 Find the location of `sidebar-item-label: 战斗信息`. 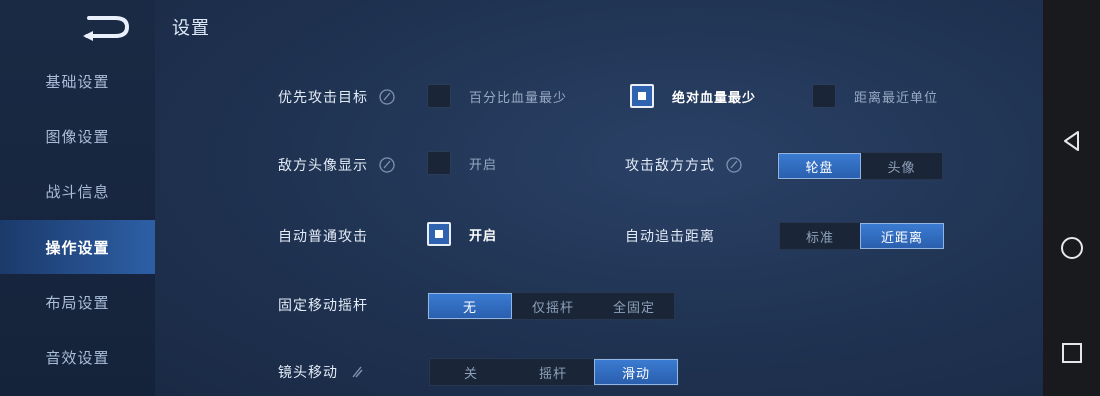

sidebar-item-label: 战斗信息 is located at coordinates (77, 191).